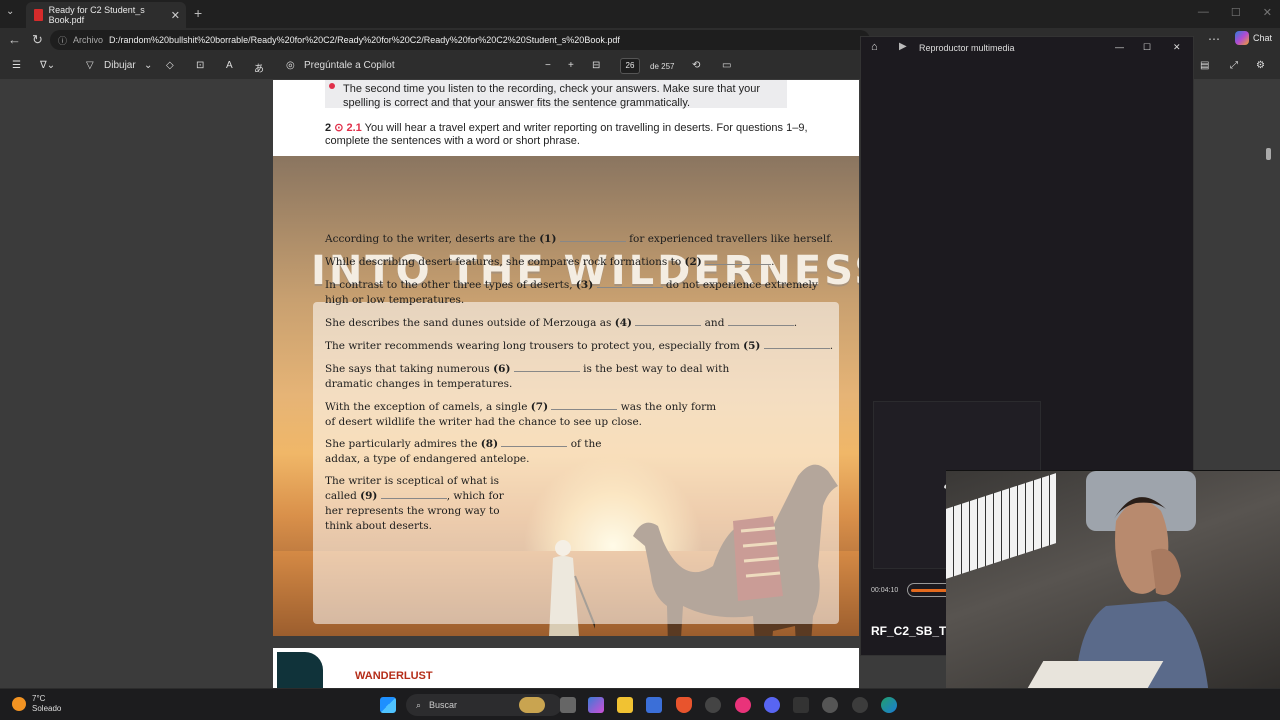  I want to click on copilot-small-icon: ◎, so click(290, 65).